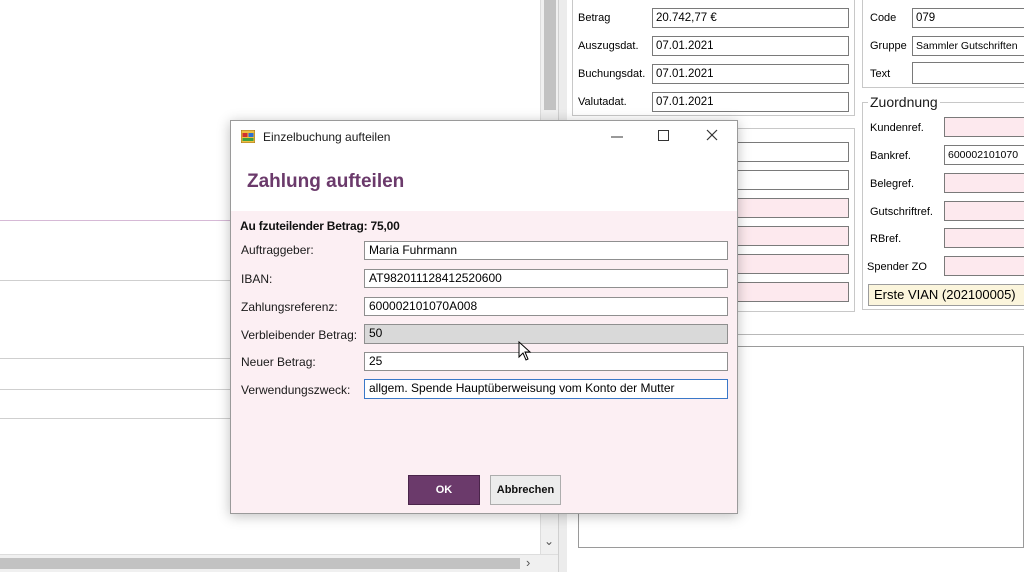 The image size is (1024, 572). Describe the element at coordinates (594, 18) in the screenshot. I see `betrag-label: Betrag` at that location.